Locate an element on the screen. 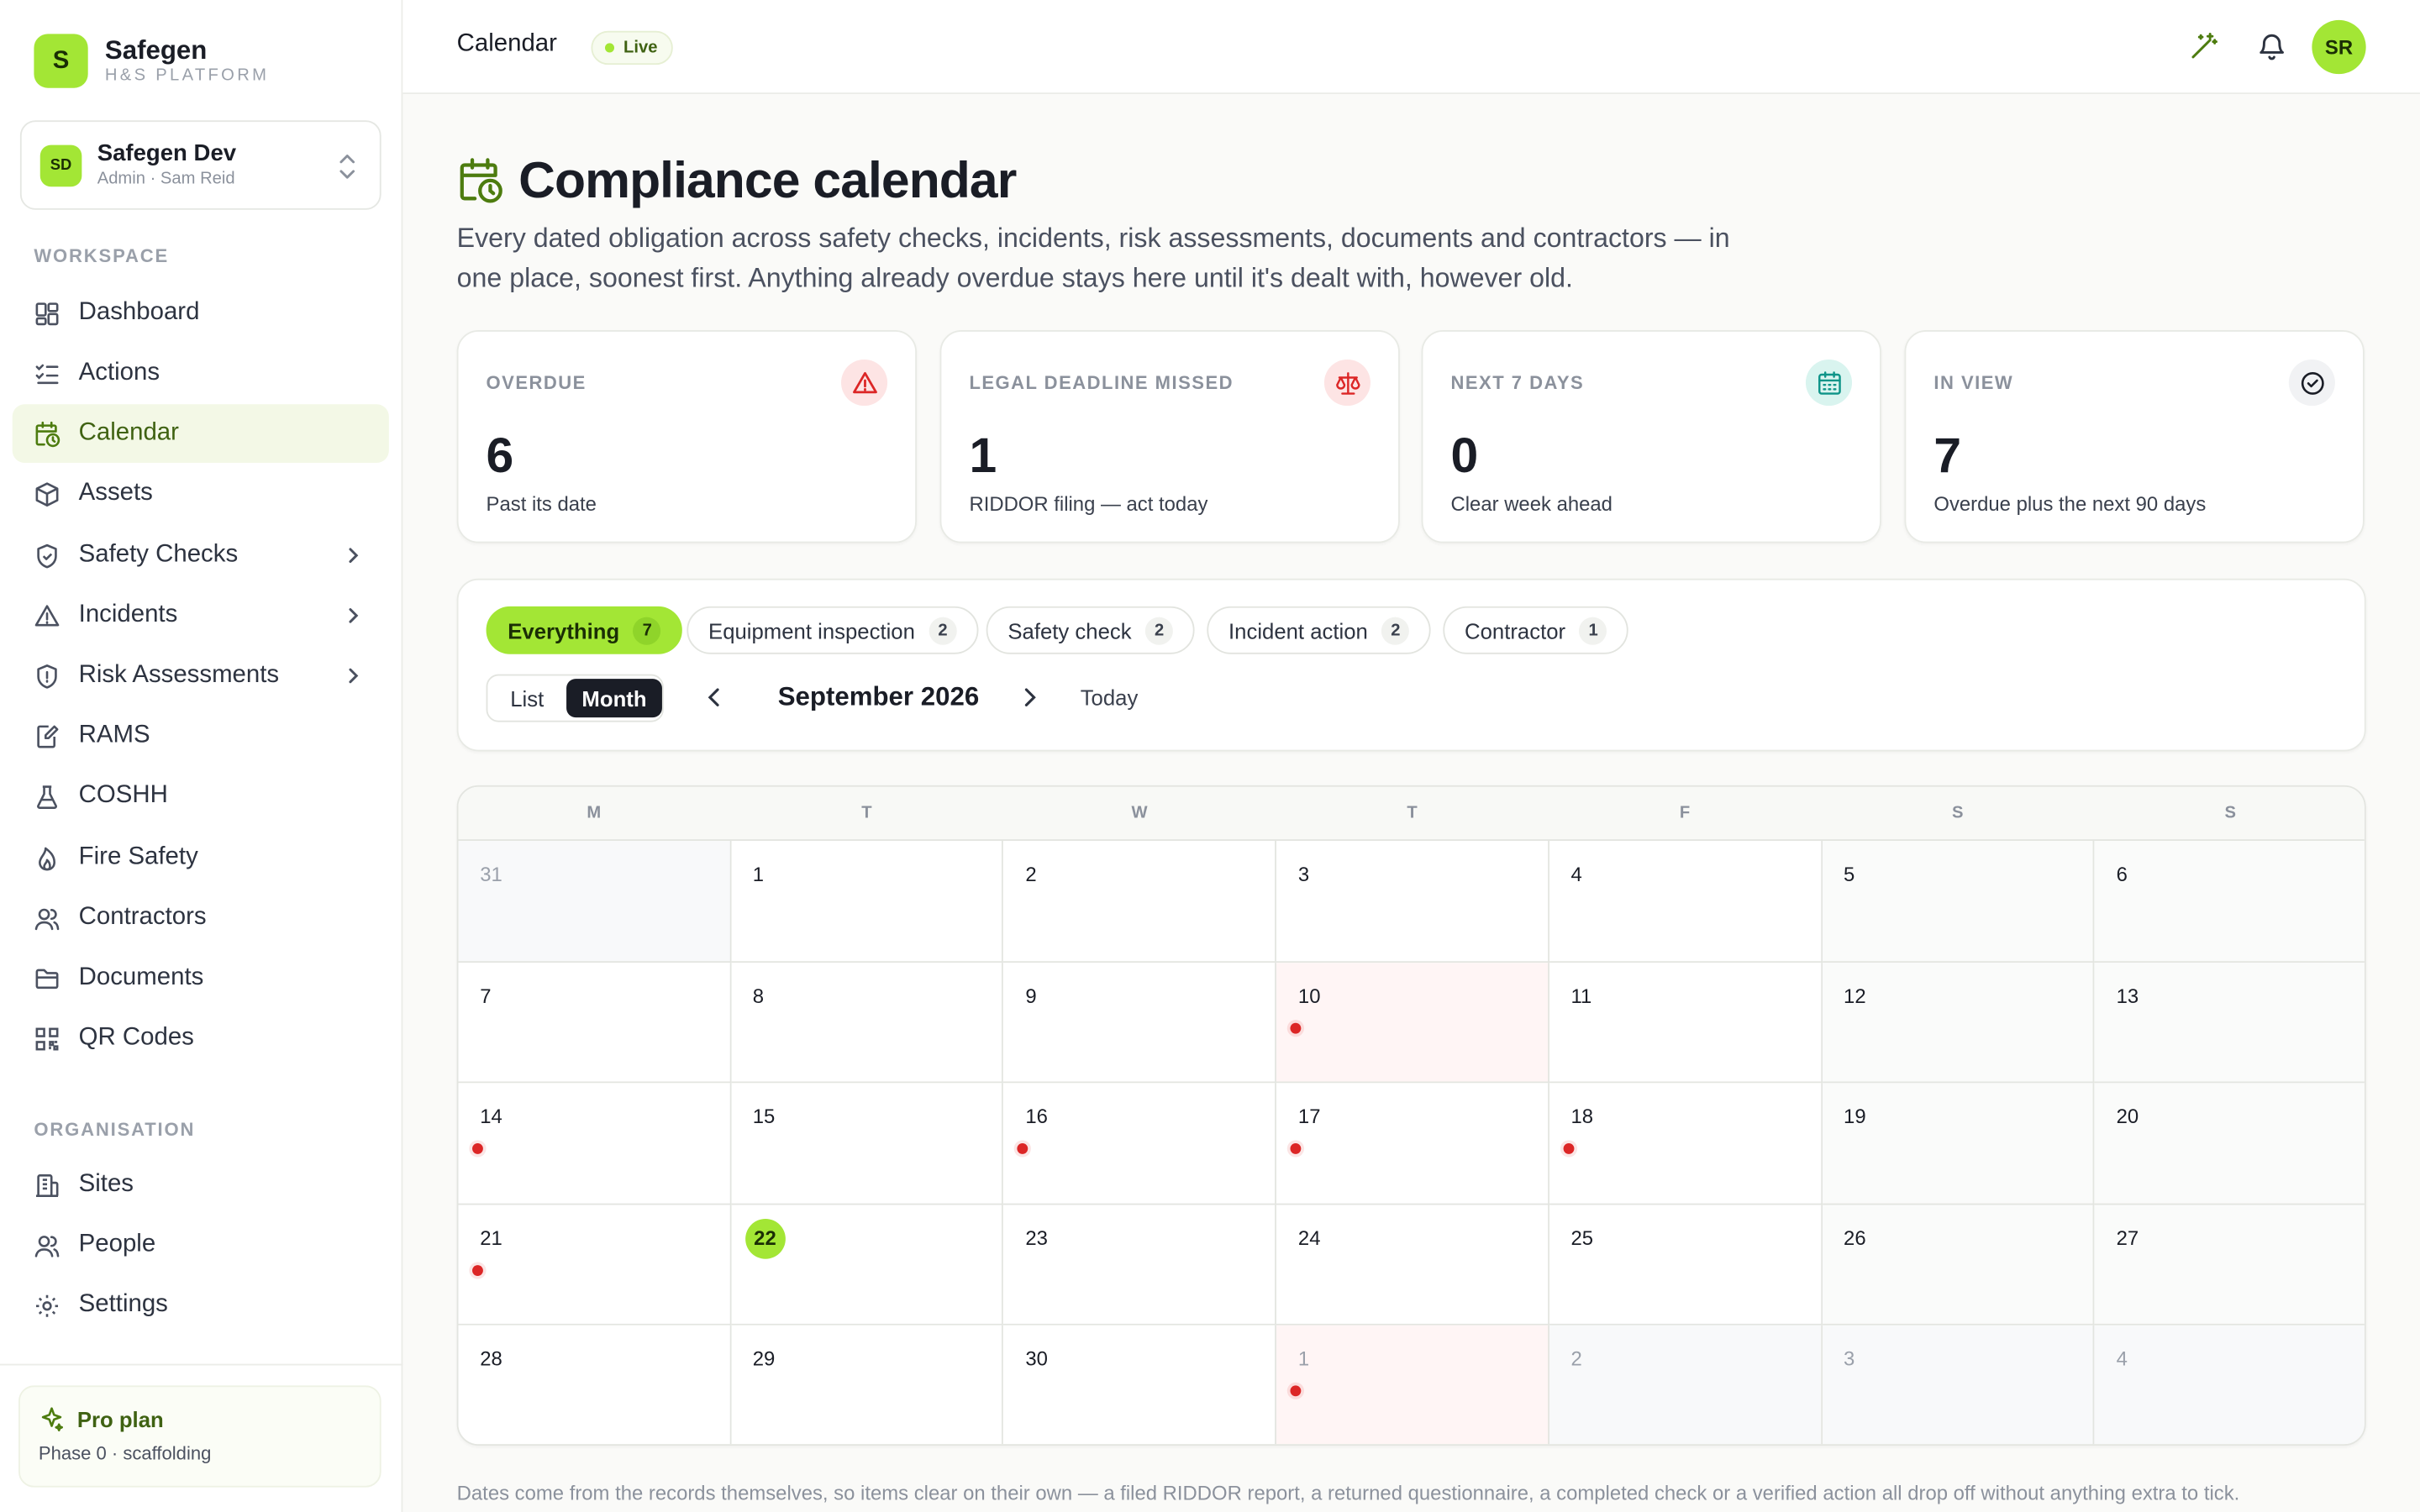 The image size is (2420, 1512). sidebar-item-calendar: Calendar is located at coordinates (200, 434).